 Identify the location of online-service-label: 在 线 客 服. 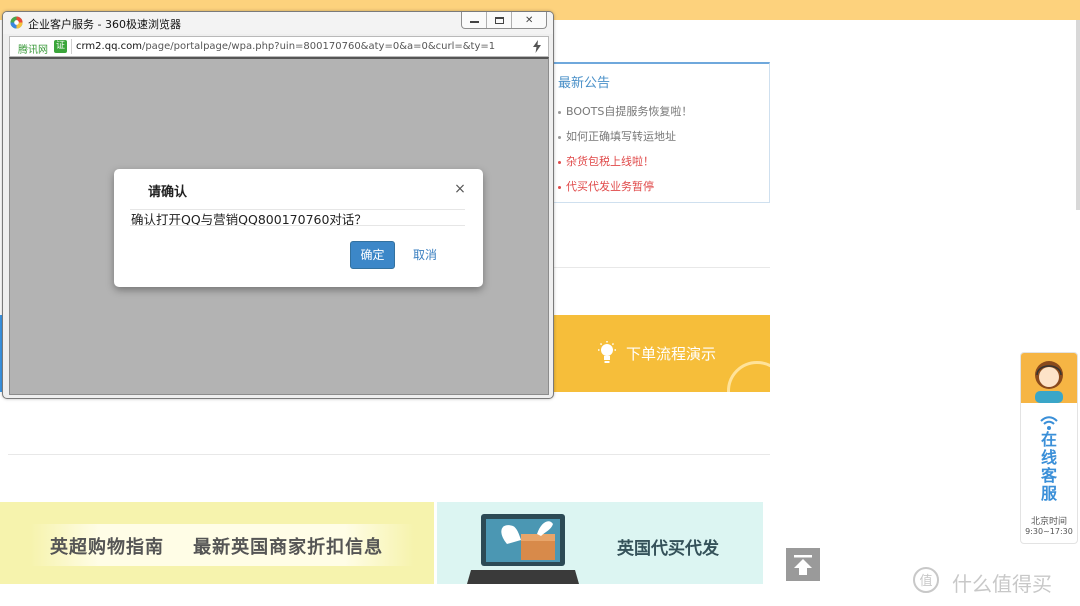
(1048, 466).